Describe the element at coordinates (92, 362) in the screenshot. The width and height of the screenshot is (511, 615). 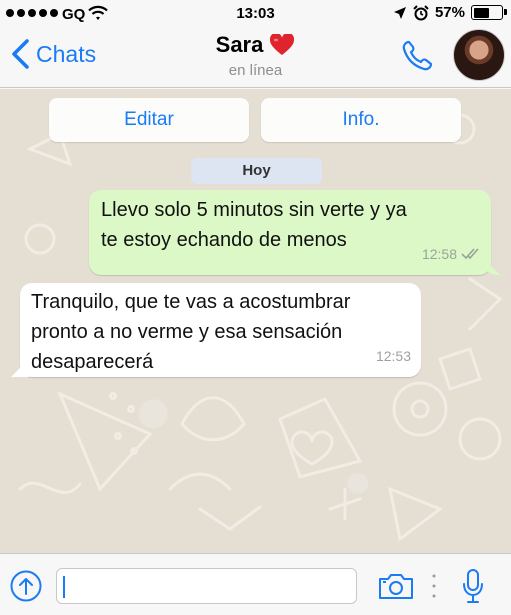
I see `message-text-line: desaparecerá` at that location.